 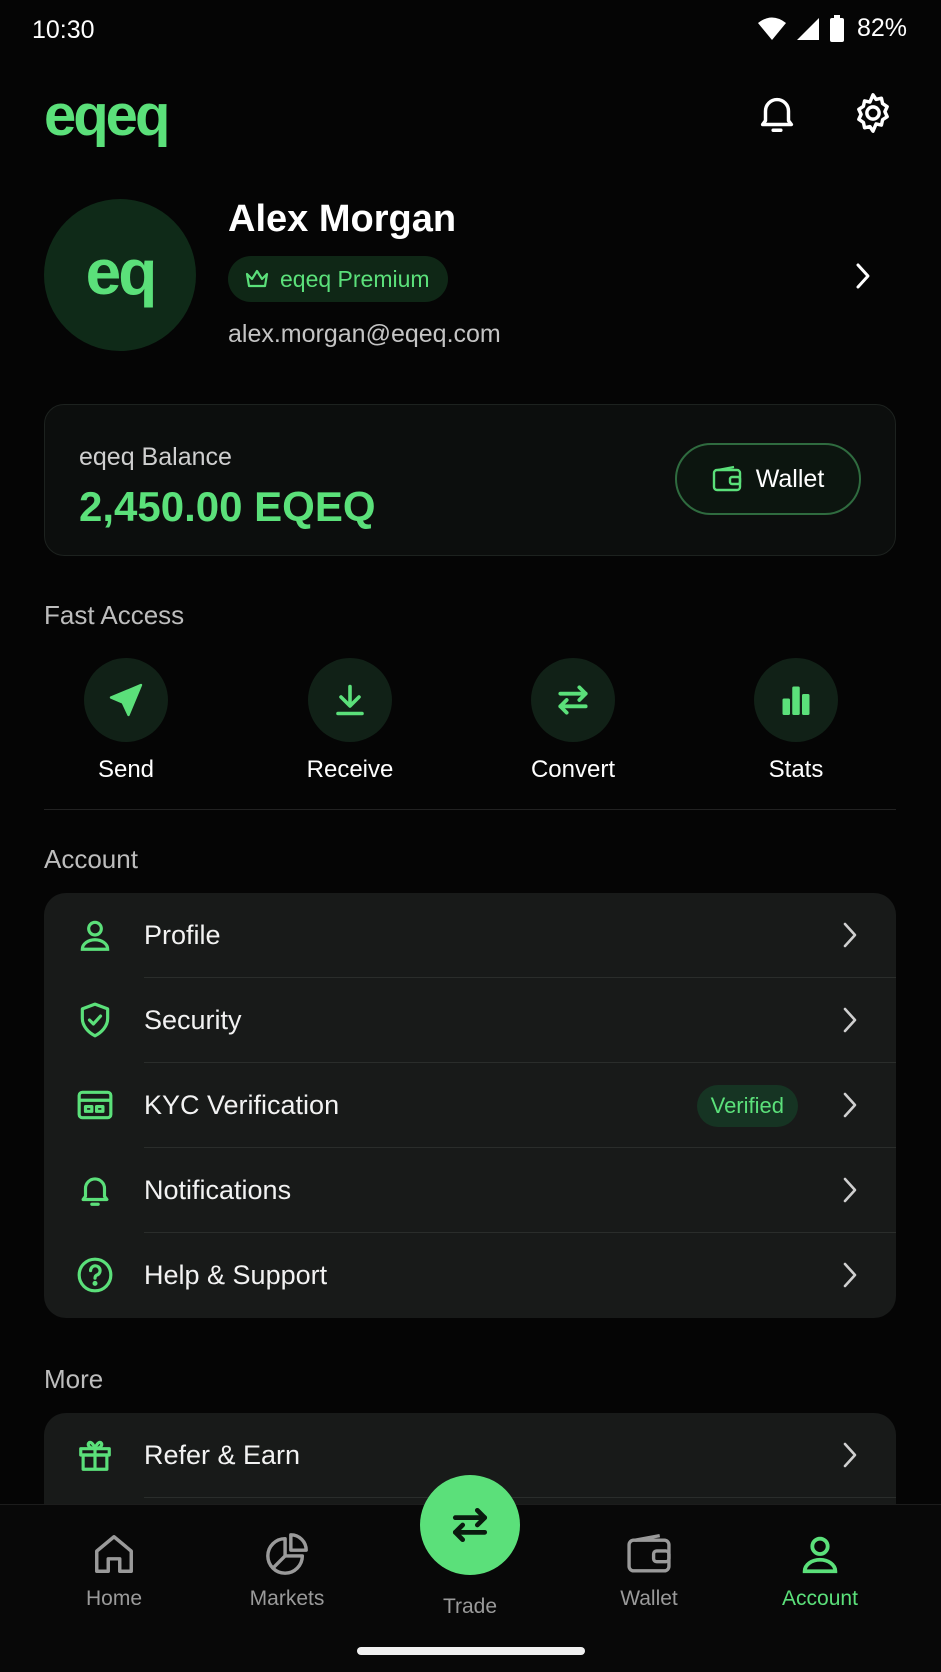 What do you see at coordinates (873, 113) in the screenshot?
I see `gear-icon` at bounding box center [873, 113].